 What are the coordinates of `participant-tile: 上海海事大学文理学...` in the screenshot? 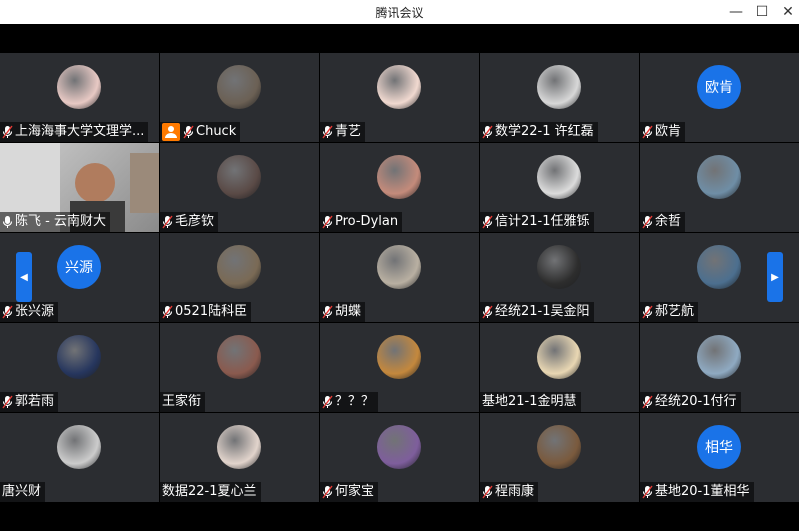 It's located at (79, 97).